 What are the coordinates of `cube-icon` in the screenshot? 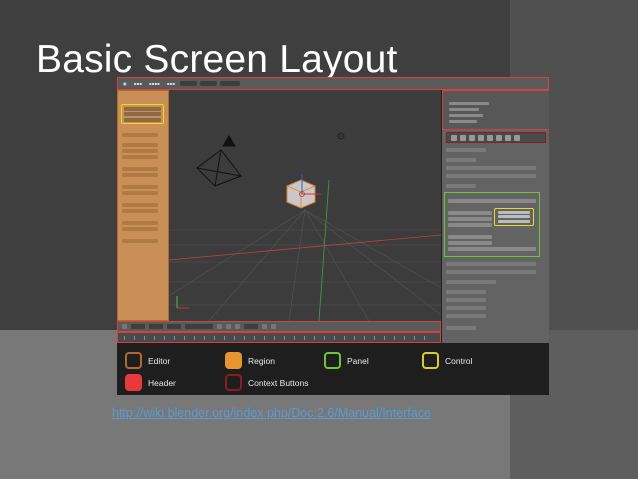 It's located at (303, 191).